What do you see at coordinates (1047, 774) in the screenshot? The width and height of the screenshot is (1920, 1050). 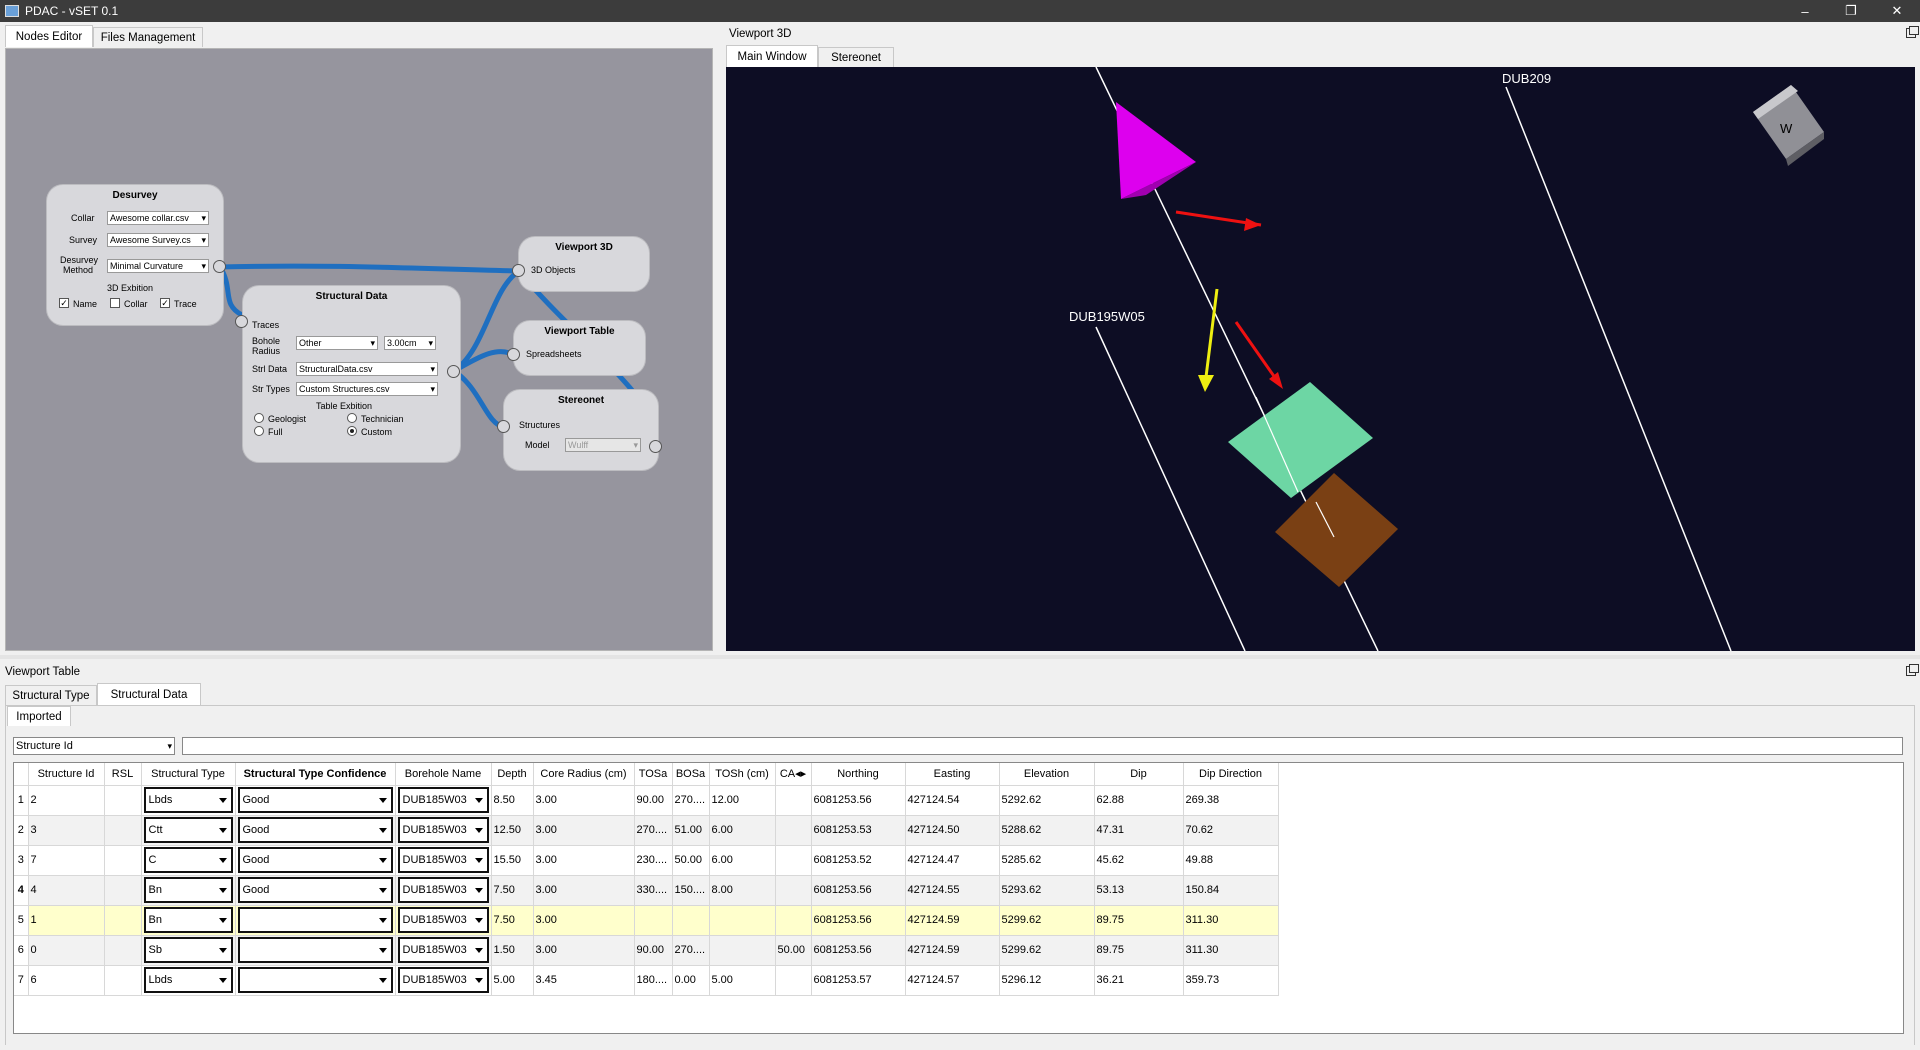 I see `col-header: Elevation` at bounding box center [1047, 774].